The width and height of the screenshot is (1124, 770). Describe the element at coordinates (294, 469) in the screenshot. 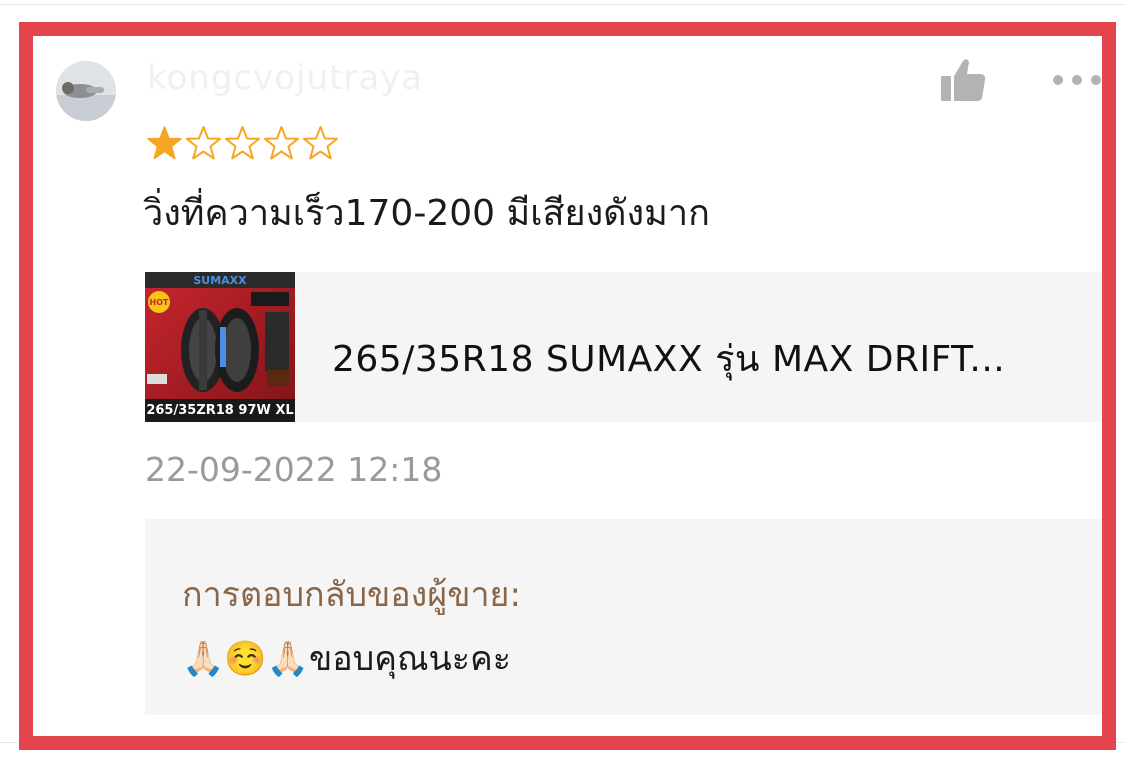

I see `review-timestamp: 22-09-2022 12:18` at that location.